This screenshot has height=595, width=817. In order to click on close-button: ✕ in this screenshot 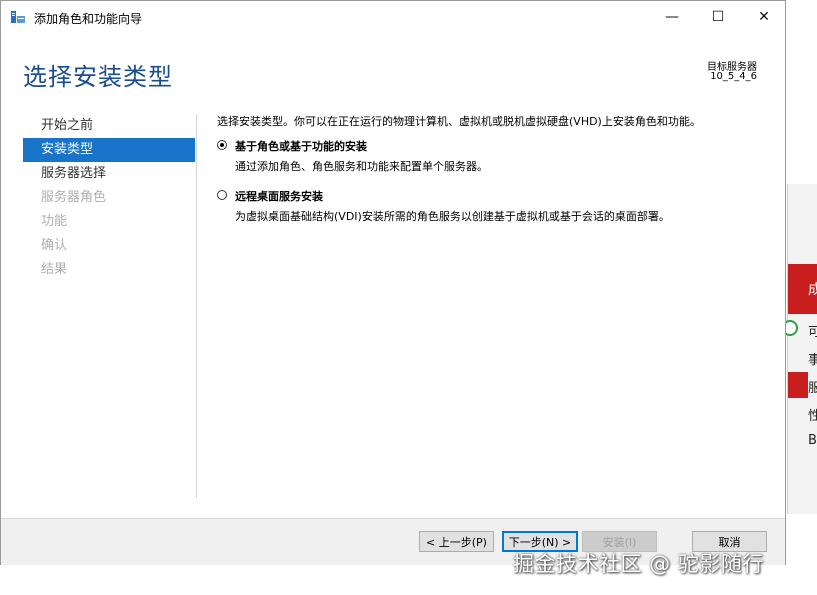, I will do `click(764, 17)`.